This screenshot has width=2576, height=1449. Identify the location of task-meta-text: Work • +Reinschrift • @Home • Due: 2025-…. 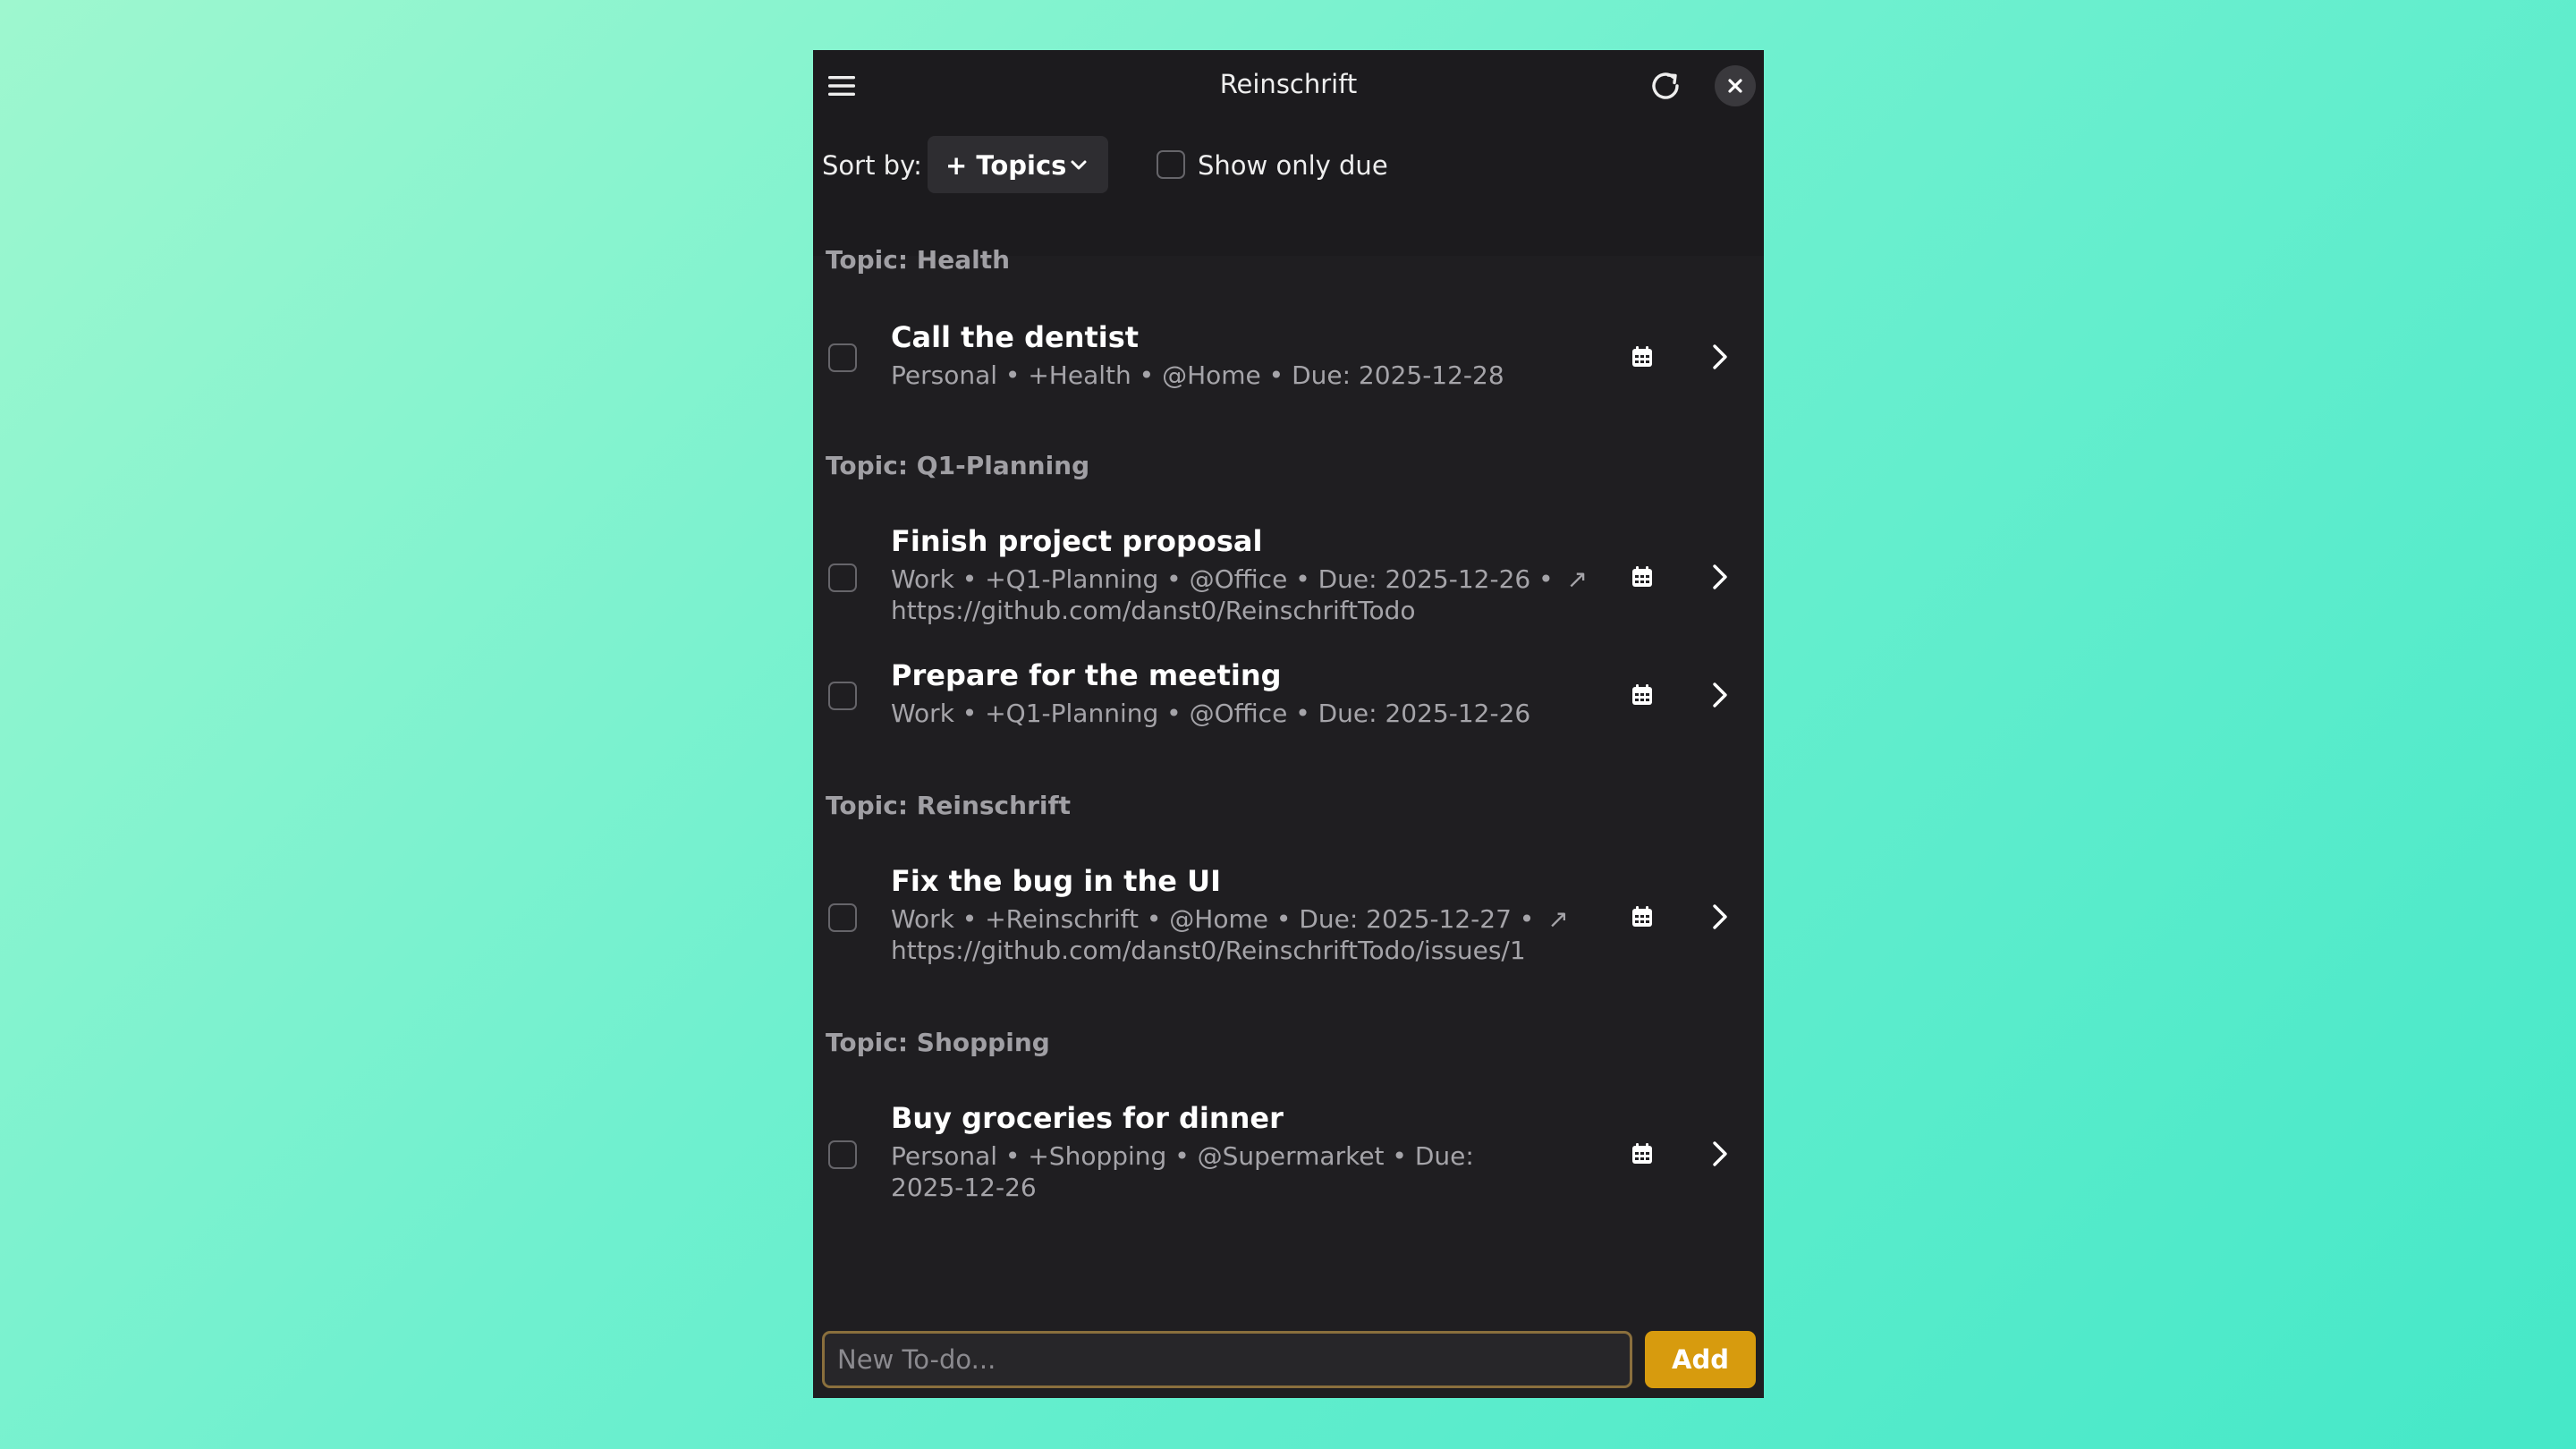
(1213, 919).